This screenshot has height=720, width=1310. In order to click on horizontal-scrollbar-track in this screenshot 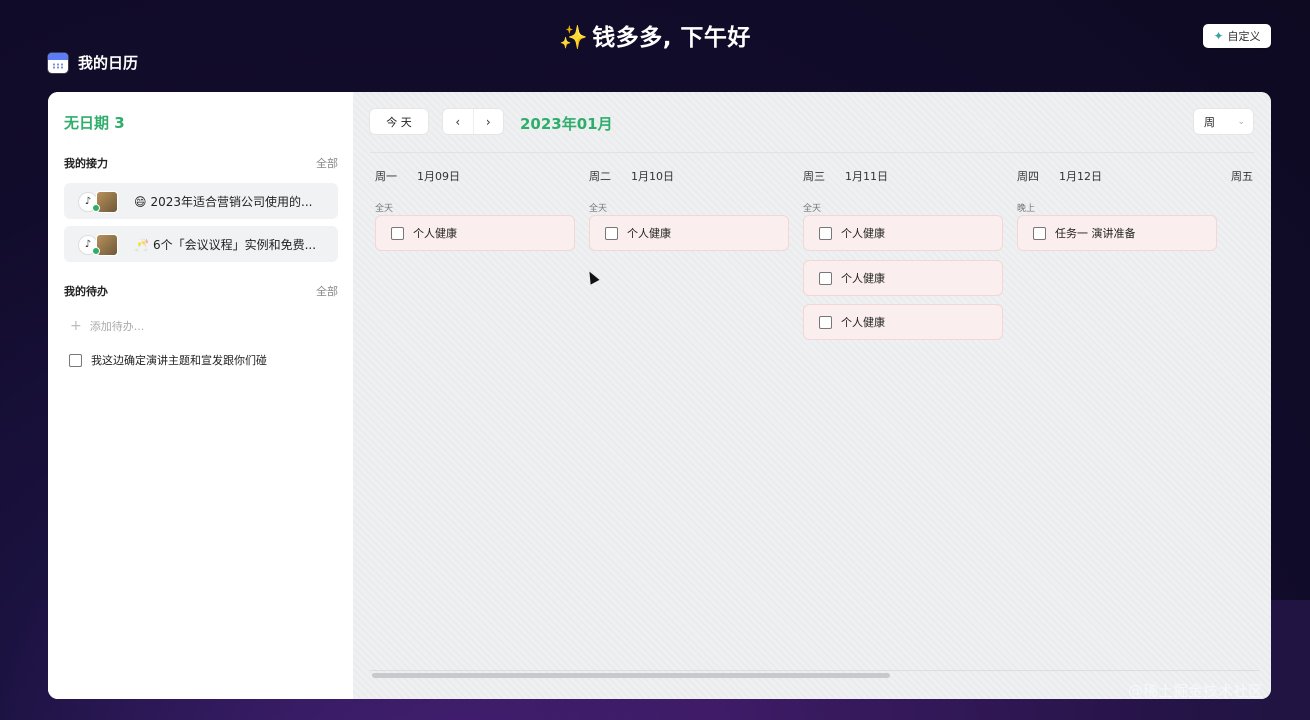, I will do `click(814, 670)`.